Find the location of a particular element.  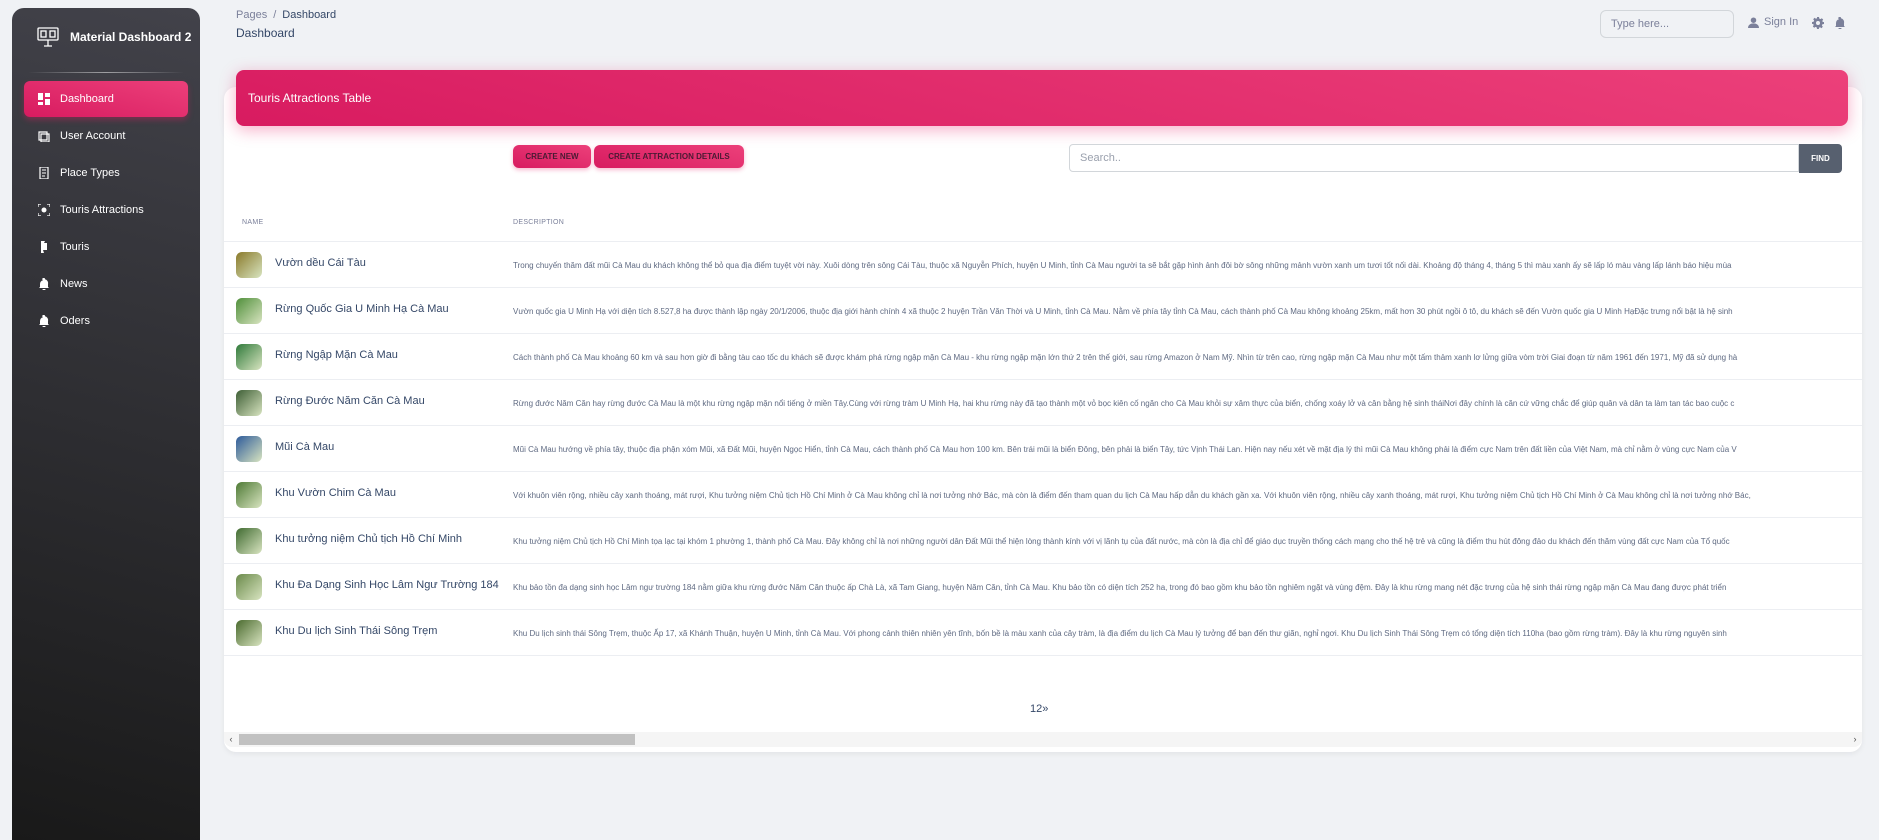

brand-name: Material Dashboard 2 is located at coordinates (131, 37).